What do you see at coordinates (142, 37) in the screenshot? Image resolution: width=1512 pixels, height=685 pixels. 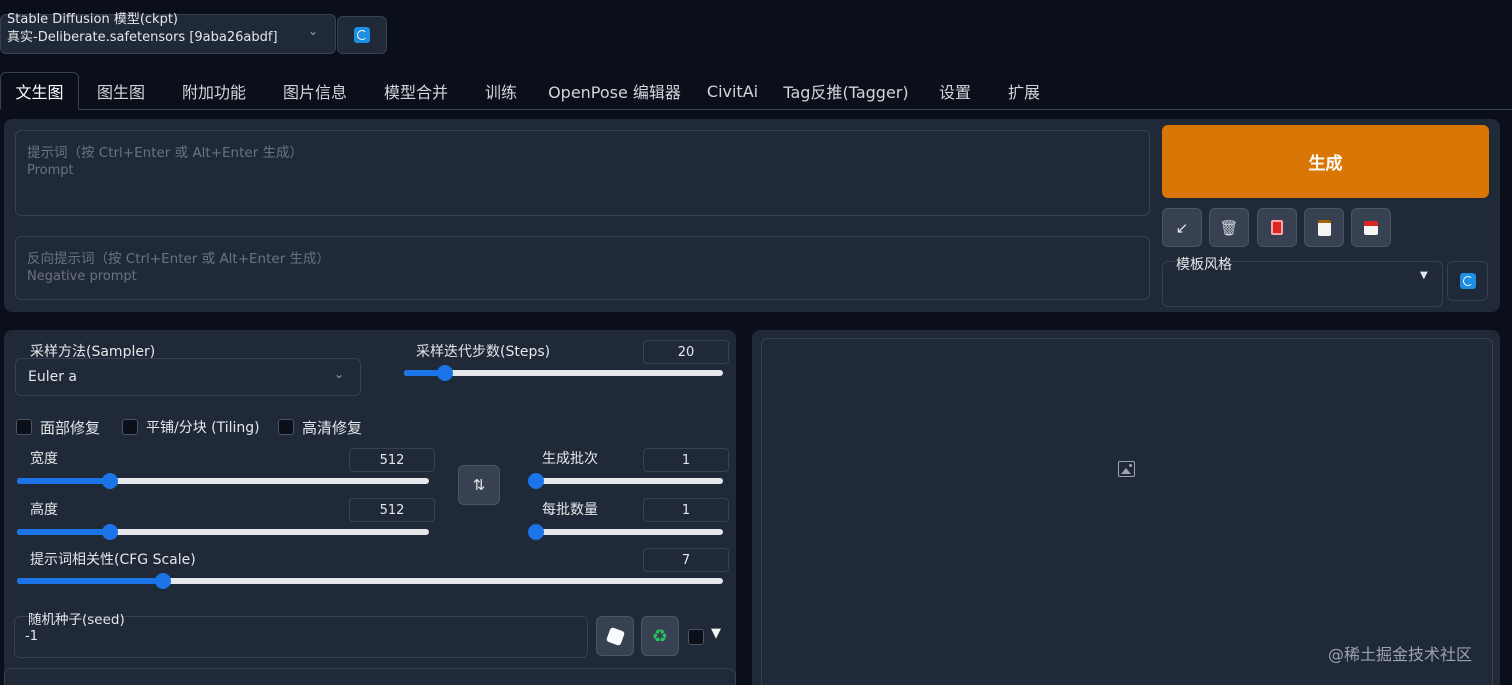 I see `model-value: 真实-Deliberate.safetensors [9aba26abdf]` at bounding box center [142, 37].